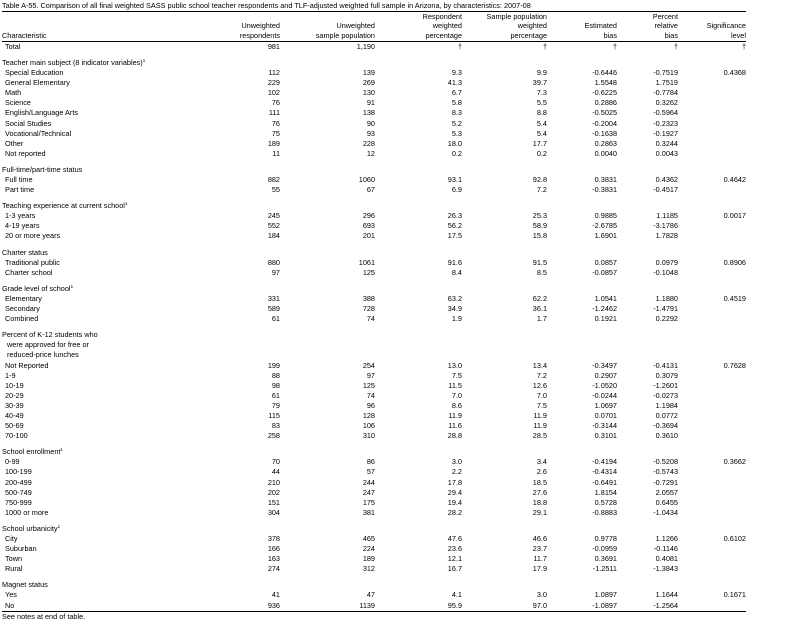  Describe the element at coordinates (273, 539) in the screenshot. I see `unweighted-respondents-cell: 378` at that location.